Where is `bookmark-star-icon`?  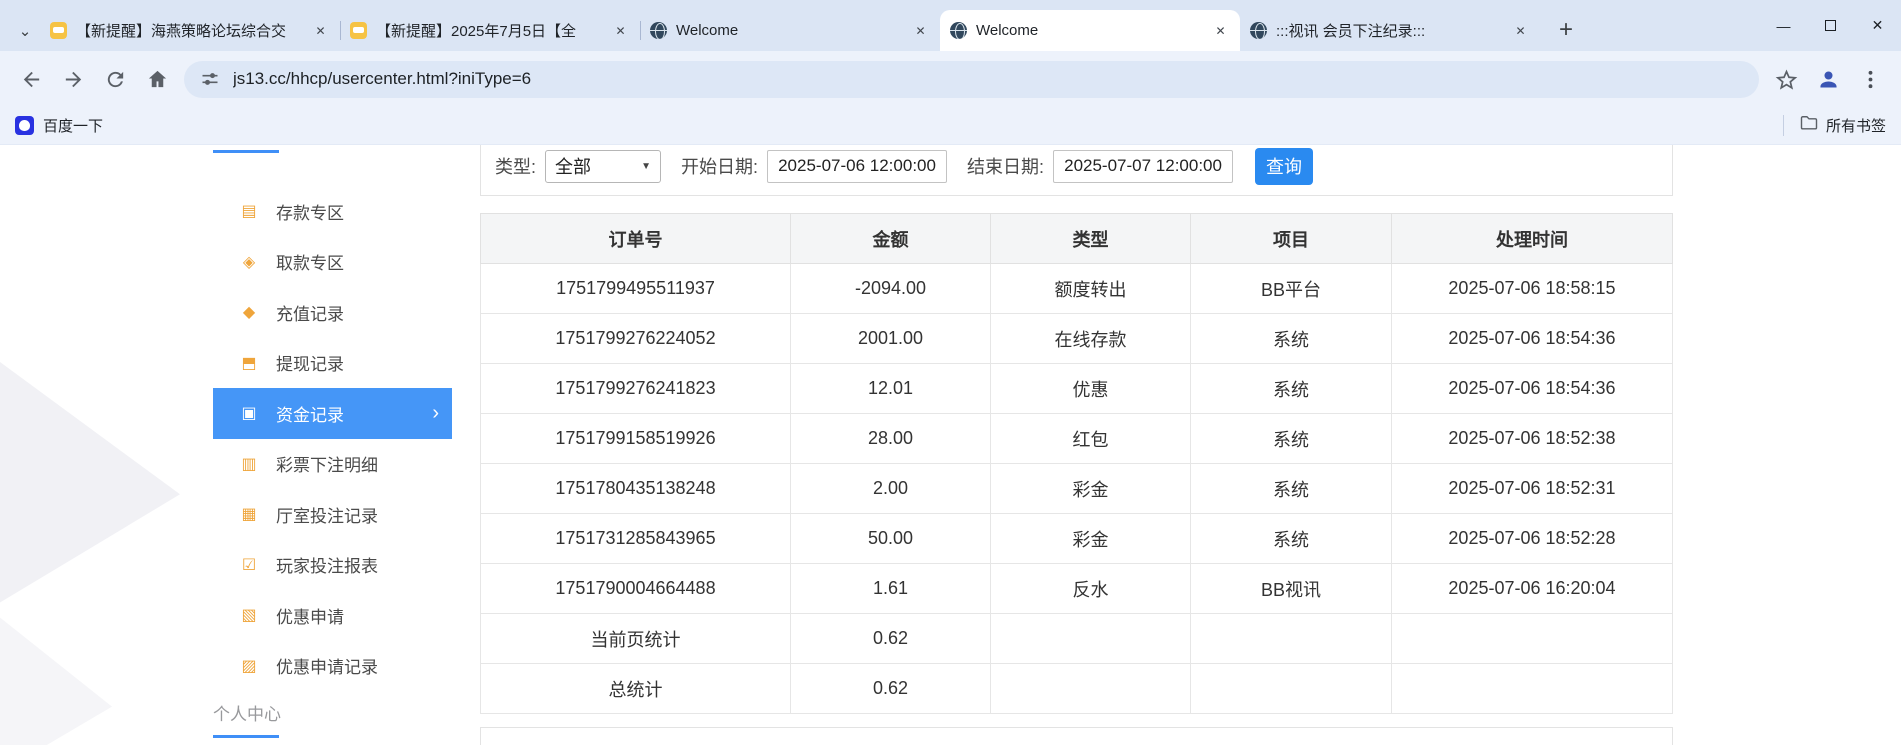 bookmark-star-icon is located at coordinates (1786, 79).